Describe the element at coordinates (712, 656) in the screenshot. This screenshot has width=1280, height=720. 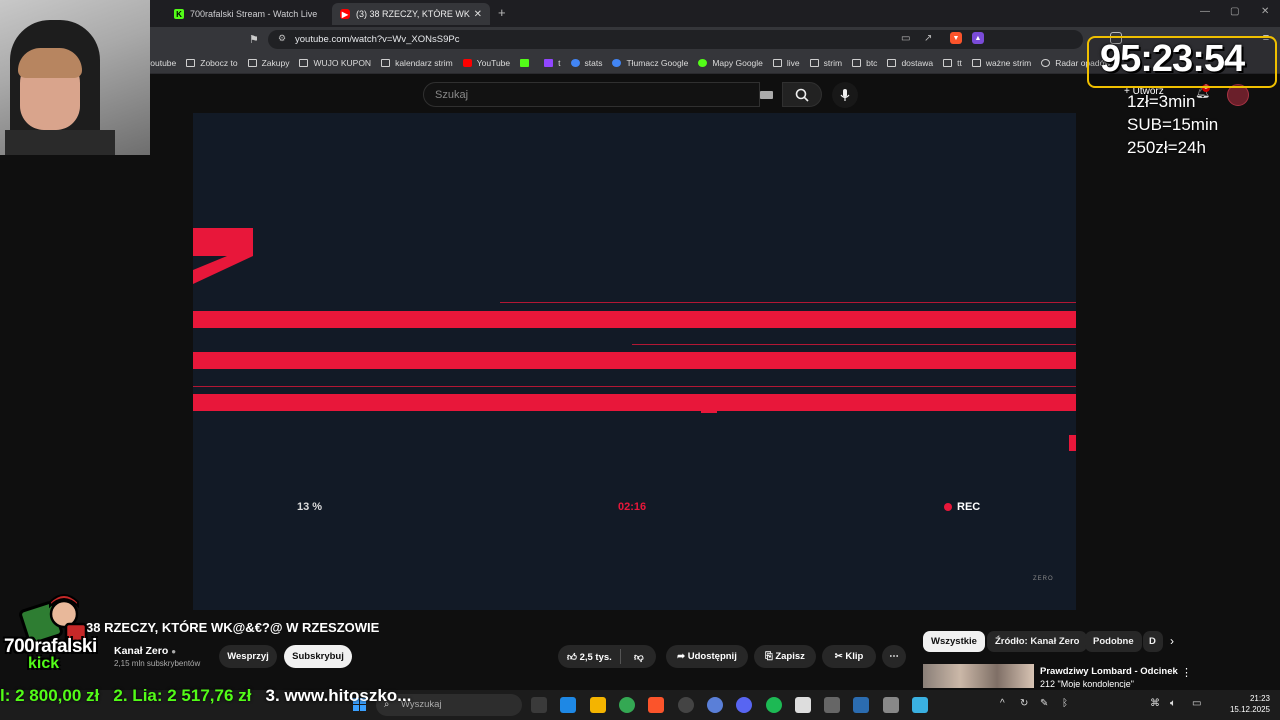
I see `share-label: Udostępnij` at that location.